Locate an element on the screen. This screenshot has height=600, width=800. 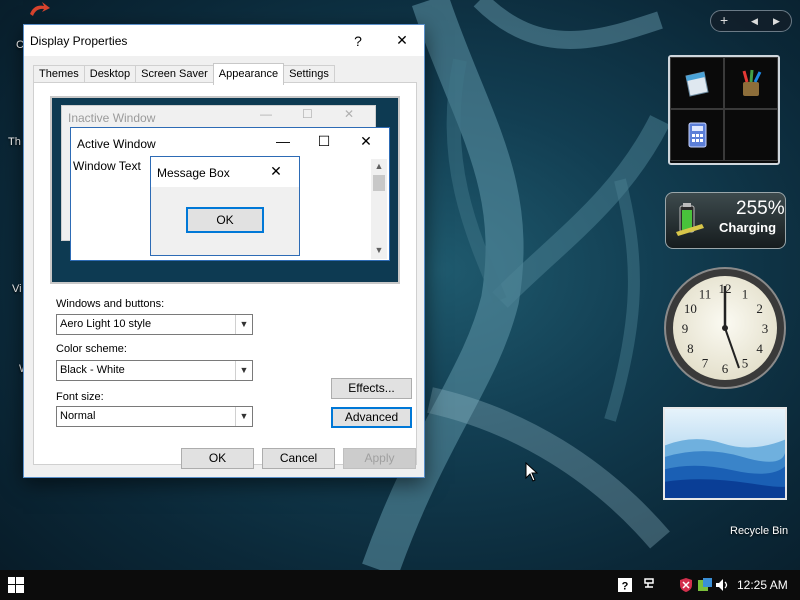
battery-icon is located at coordinates (690, 219).